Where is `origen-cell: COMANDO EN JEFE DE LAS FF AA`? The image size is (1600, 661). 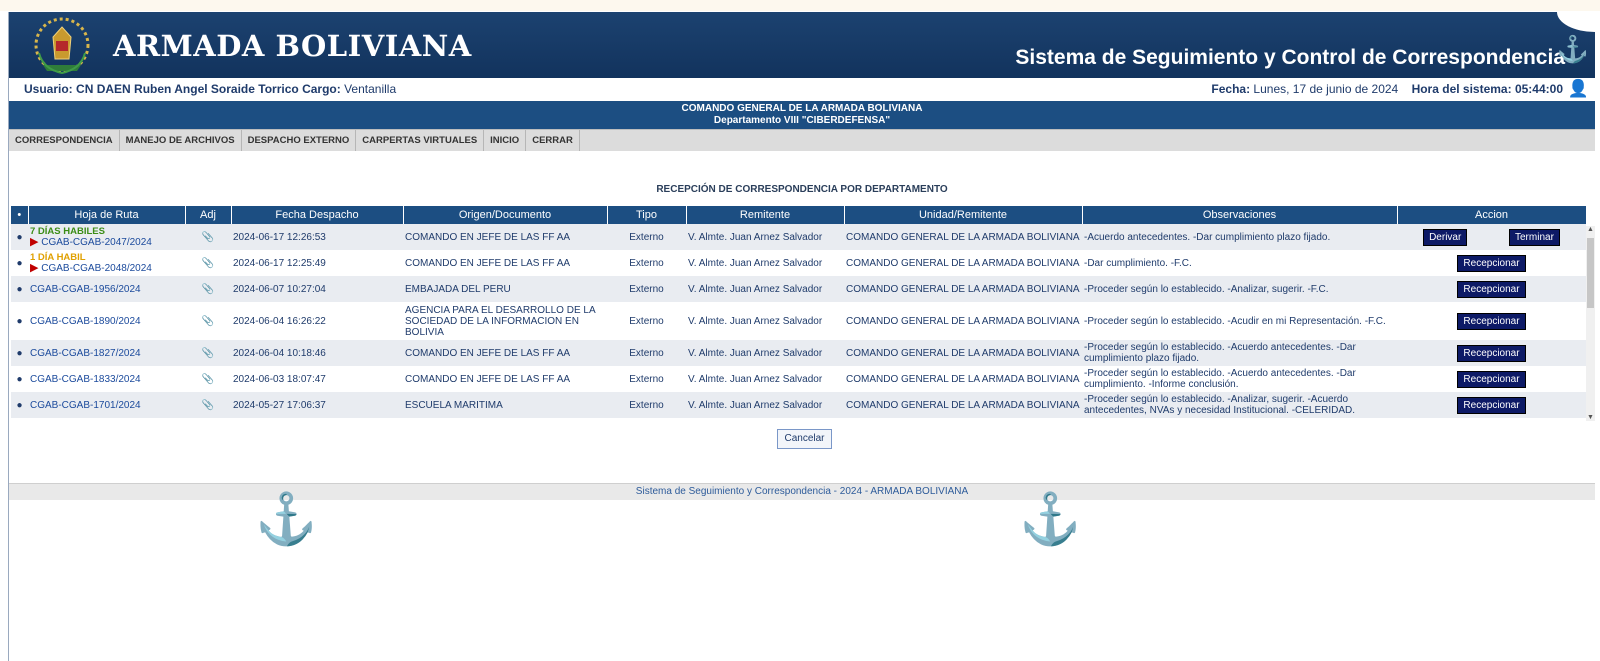 origen-cell: COMANDO EN JEFE DE LAS FF AA is located at coordinates (505, 237).